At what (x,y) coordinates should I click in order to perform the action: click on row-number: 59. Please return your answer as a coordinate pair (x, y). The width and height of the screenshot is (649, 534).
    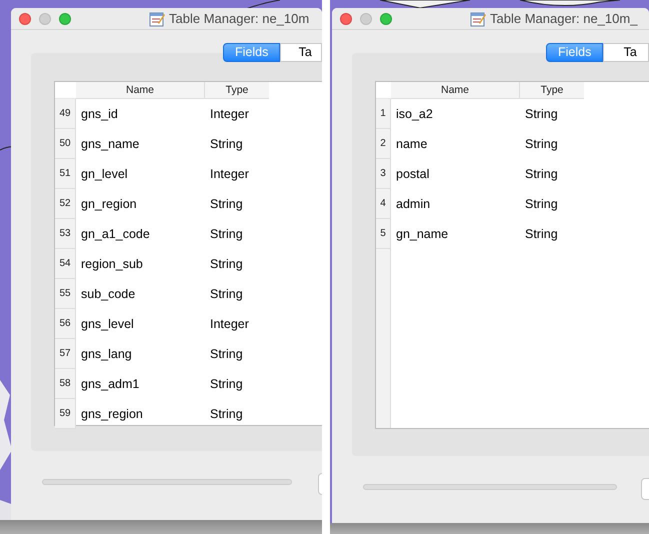
    Looking at the image, I should click on (65, 414).